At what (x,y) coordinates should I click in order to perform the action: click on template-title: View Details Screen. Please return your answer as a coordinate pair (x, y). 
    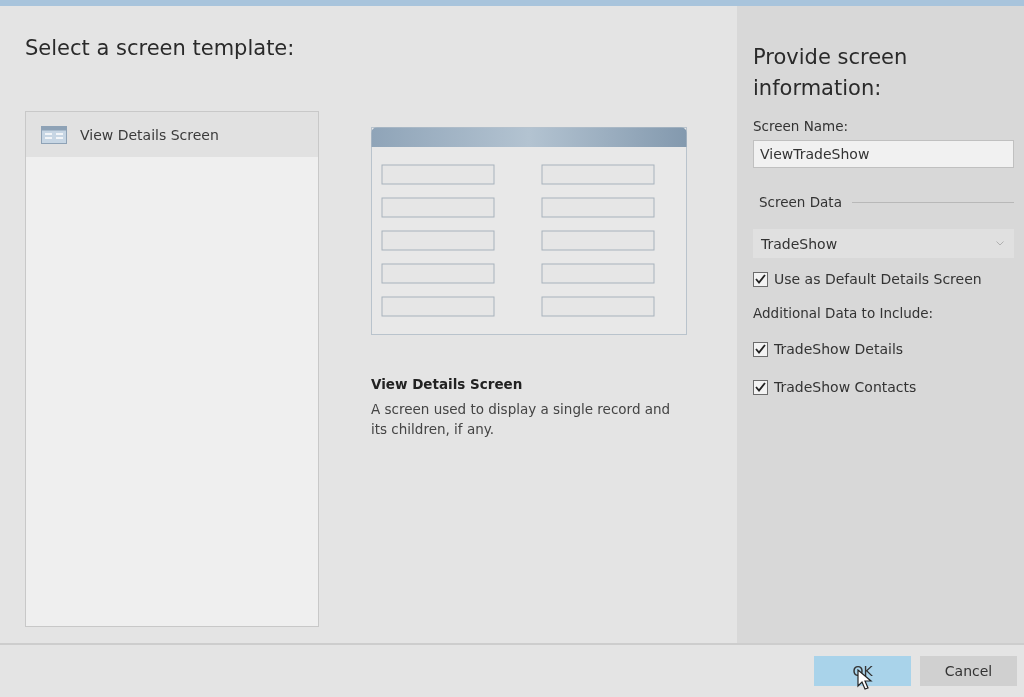
    Looking at the image, I should click on (447, 384).